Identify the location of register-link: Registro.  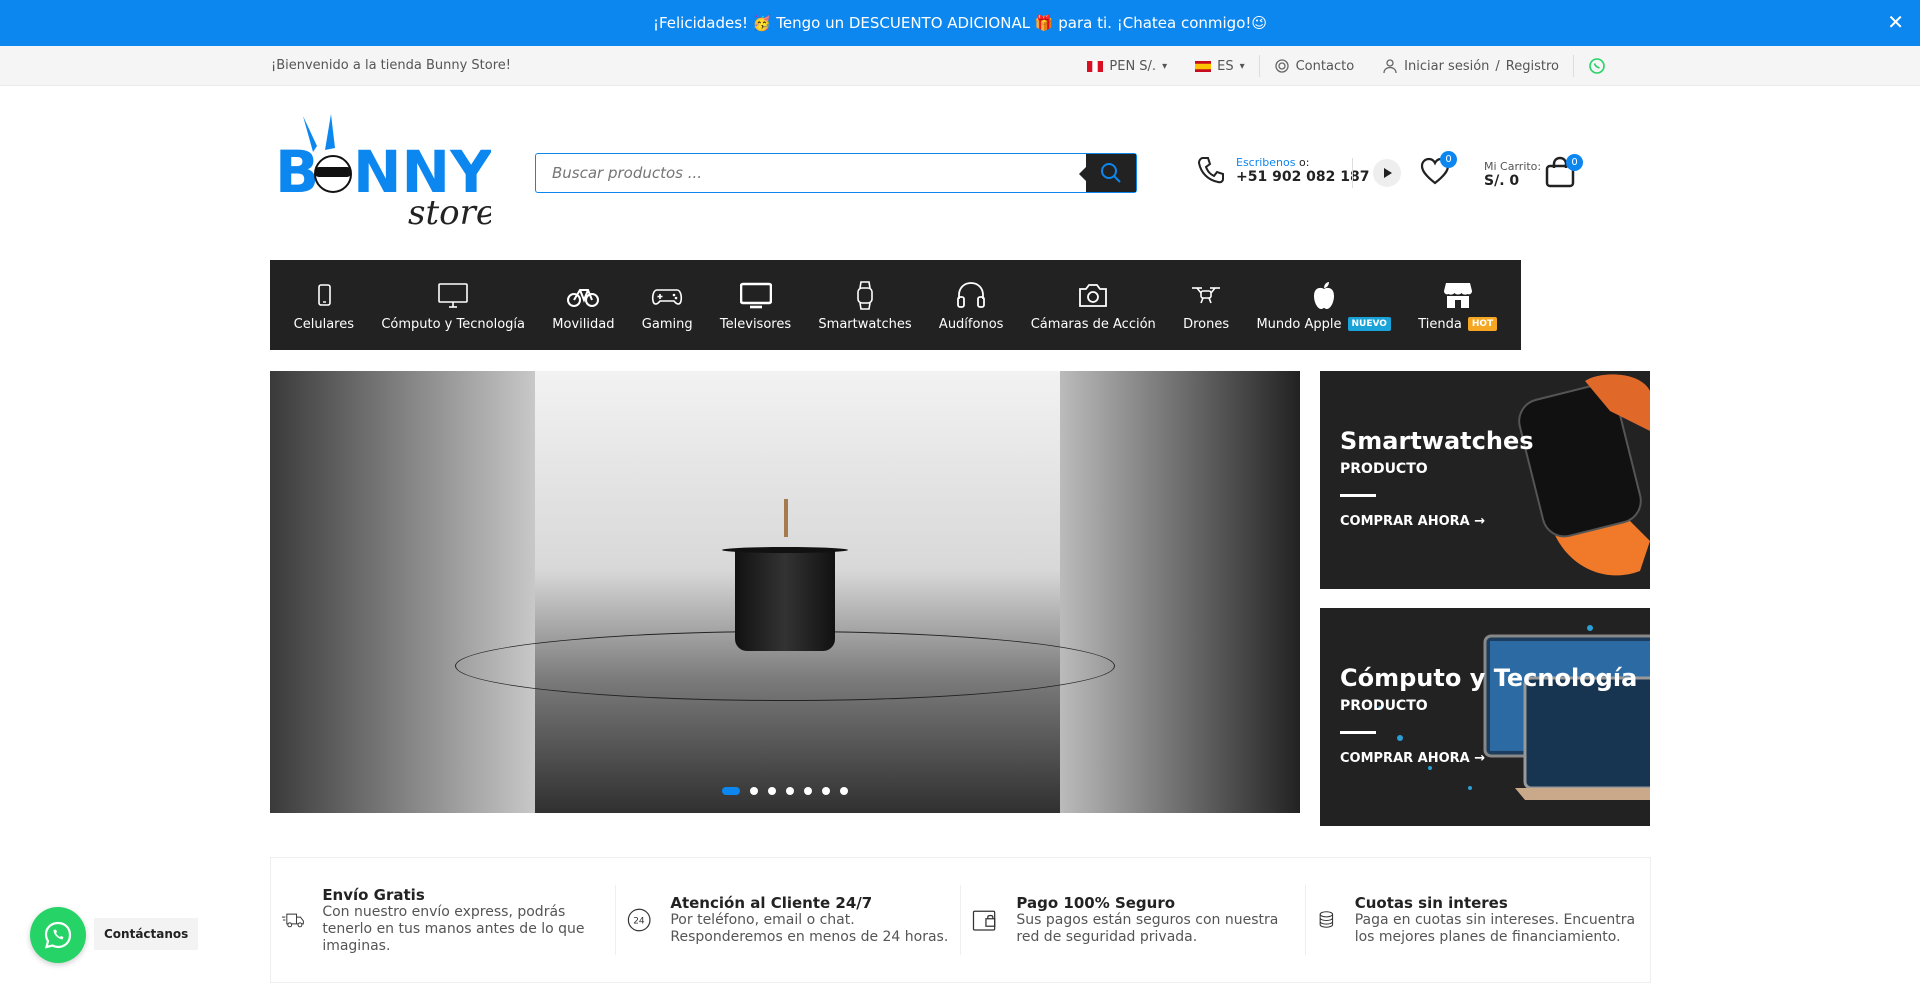
(1532, 66).